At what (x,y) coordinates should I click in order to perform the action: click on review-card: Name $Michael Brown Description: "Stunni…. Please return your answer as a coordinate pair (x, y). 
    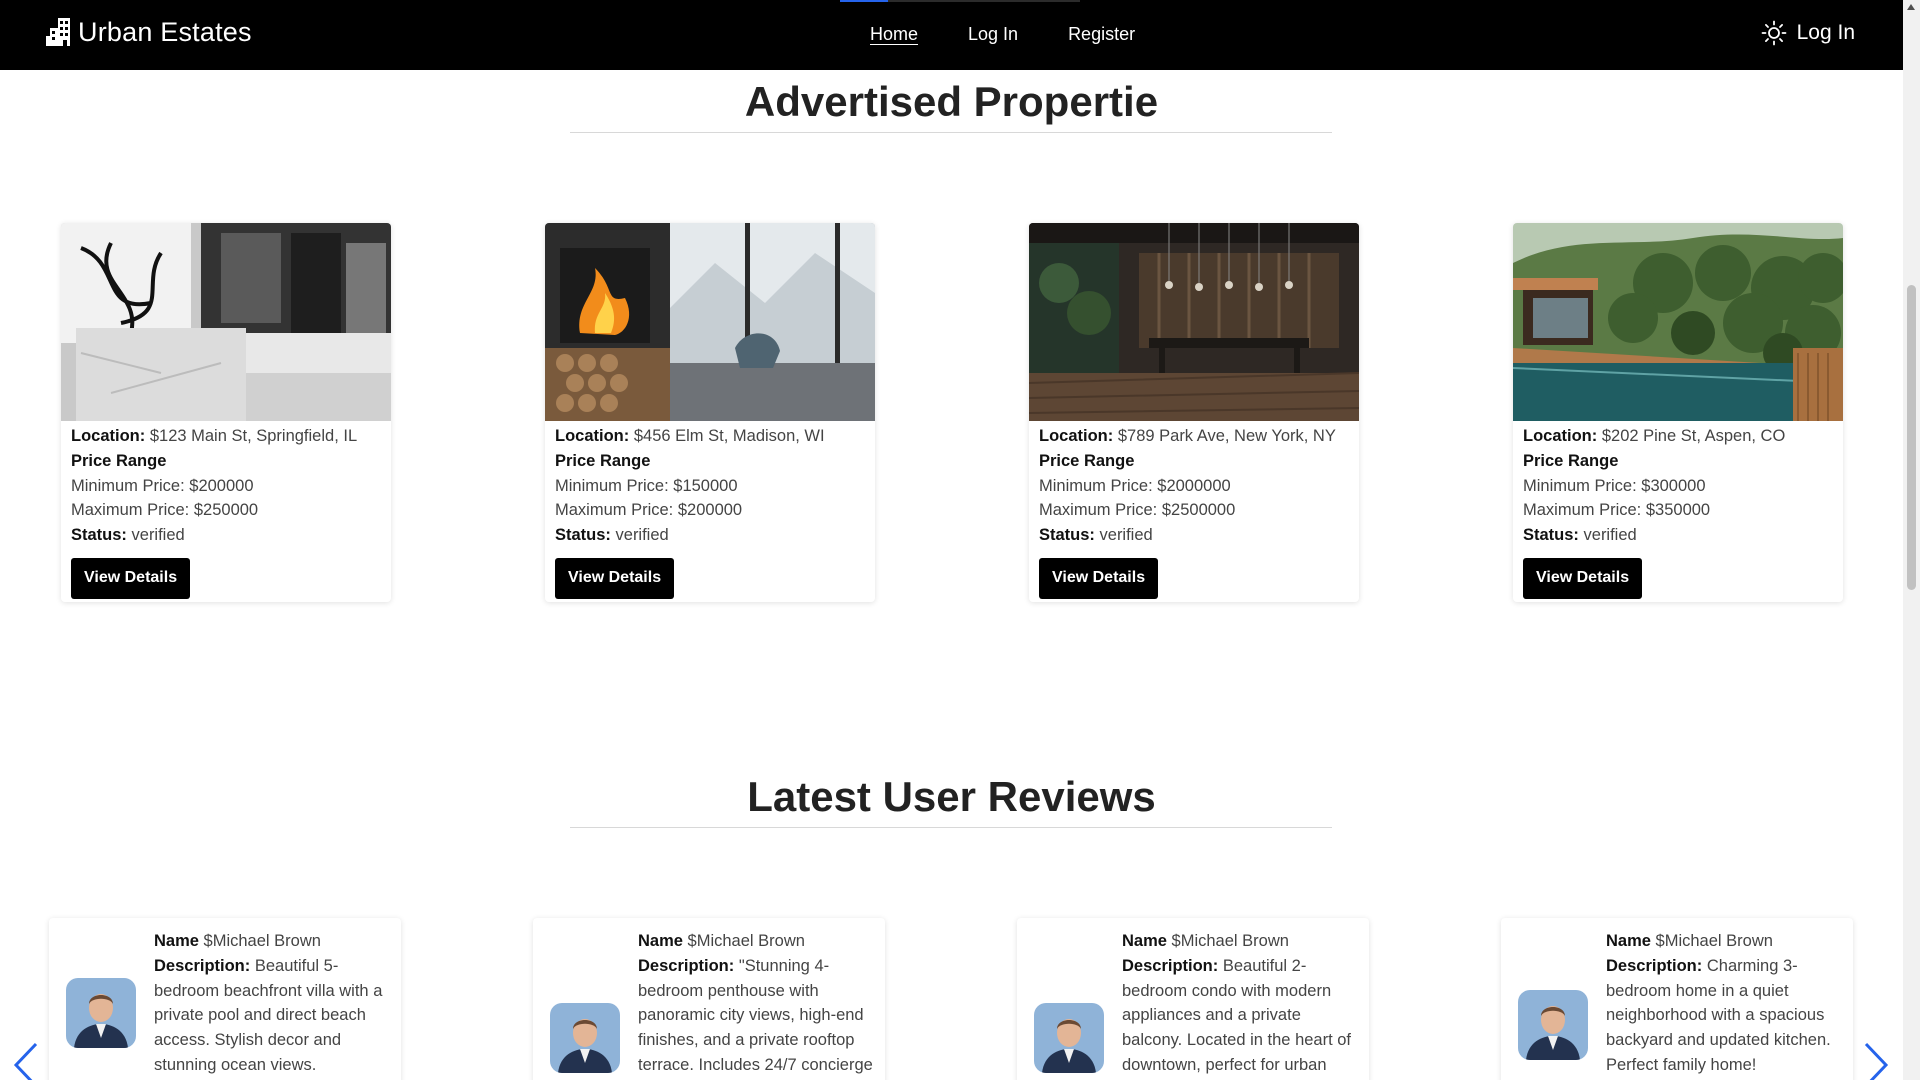
    Looking at the image, I should click on (709, 999).